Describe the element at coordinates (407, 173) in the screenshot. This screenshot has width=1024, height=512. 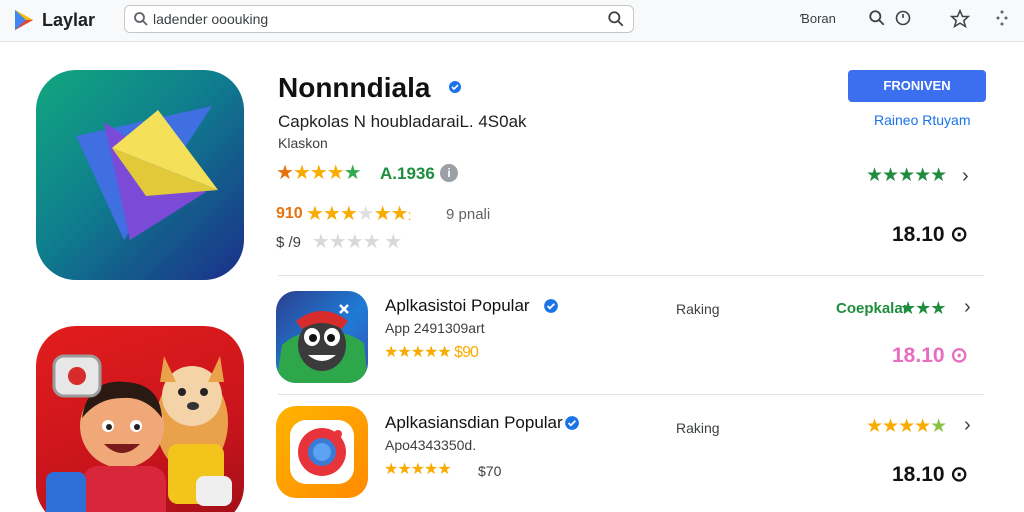
I see `rating-value: A.1936` at that location.